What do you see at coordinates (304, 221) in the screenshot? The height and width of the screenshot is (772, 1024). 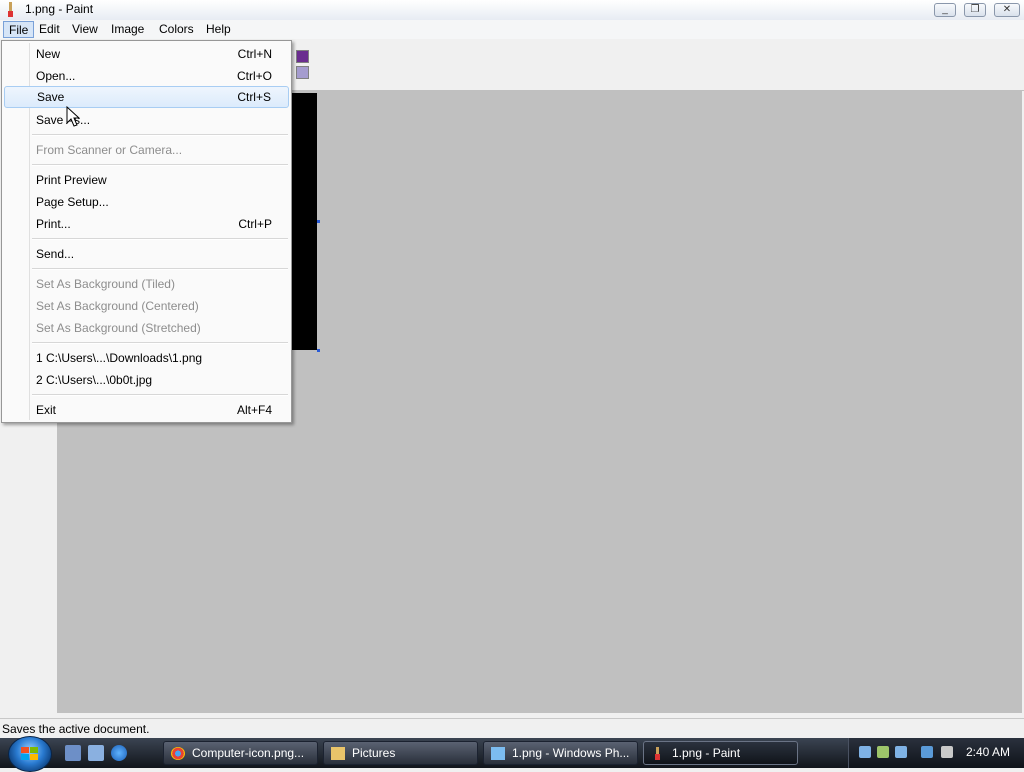 I see `image-canvas` at bounding box center [304, 221].